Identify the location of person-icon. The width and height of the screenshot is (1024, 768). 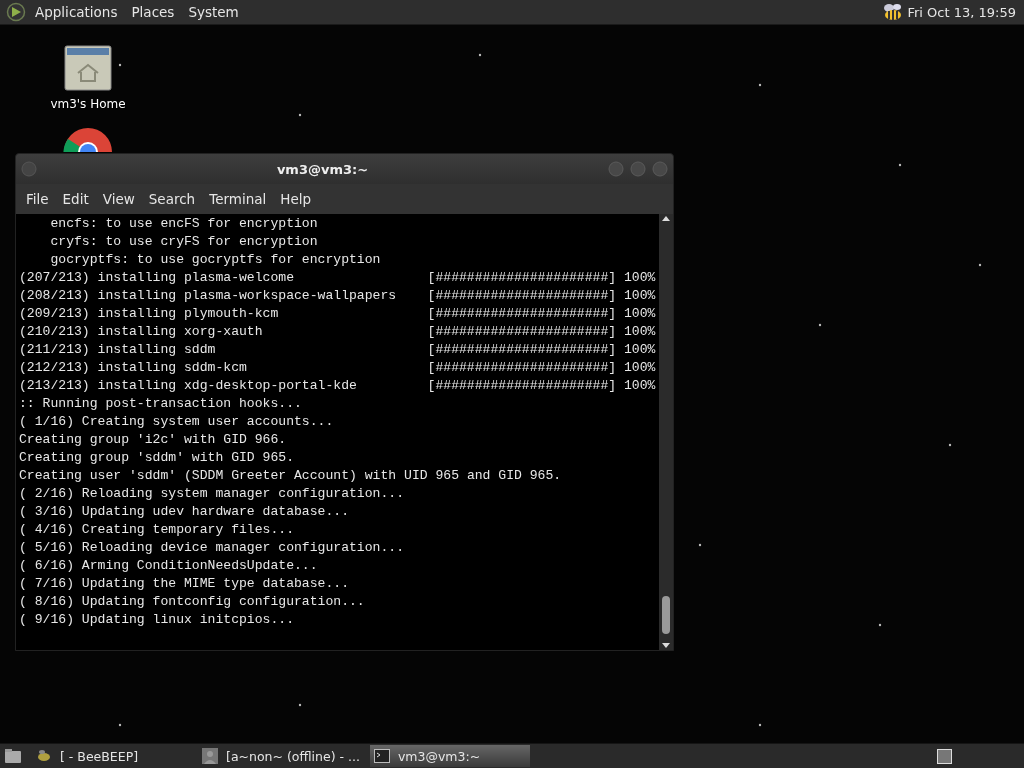
(210, 756).